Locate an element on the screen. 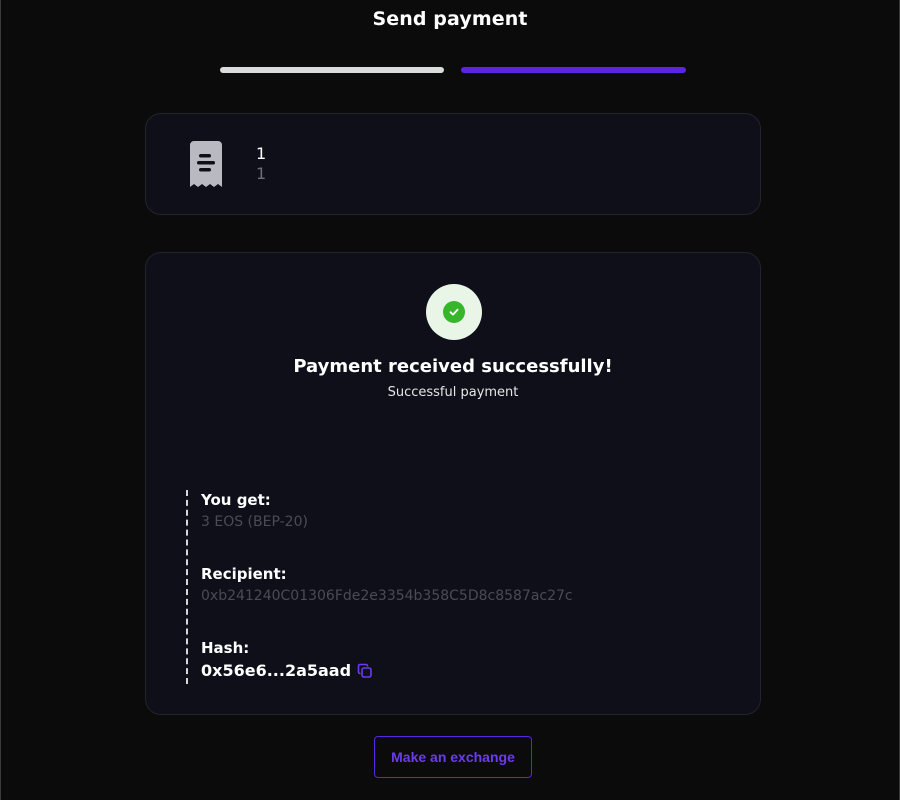 This screenshot has height=800, width=900. make-exchange-button: Make an exchange is located at coordinates (453, 757).